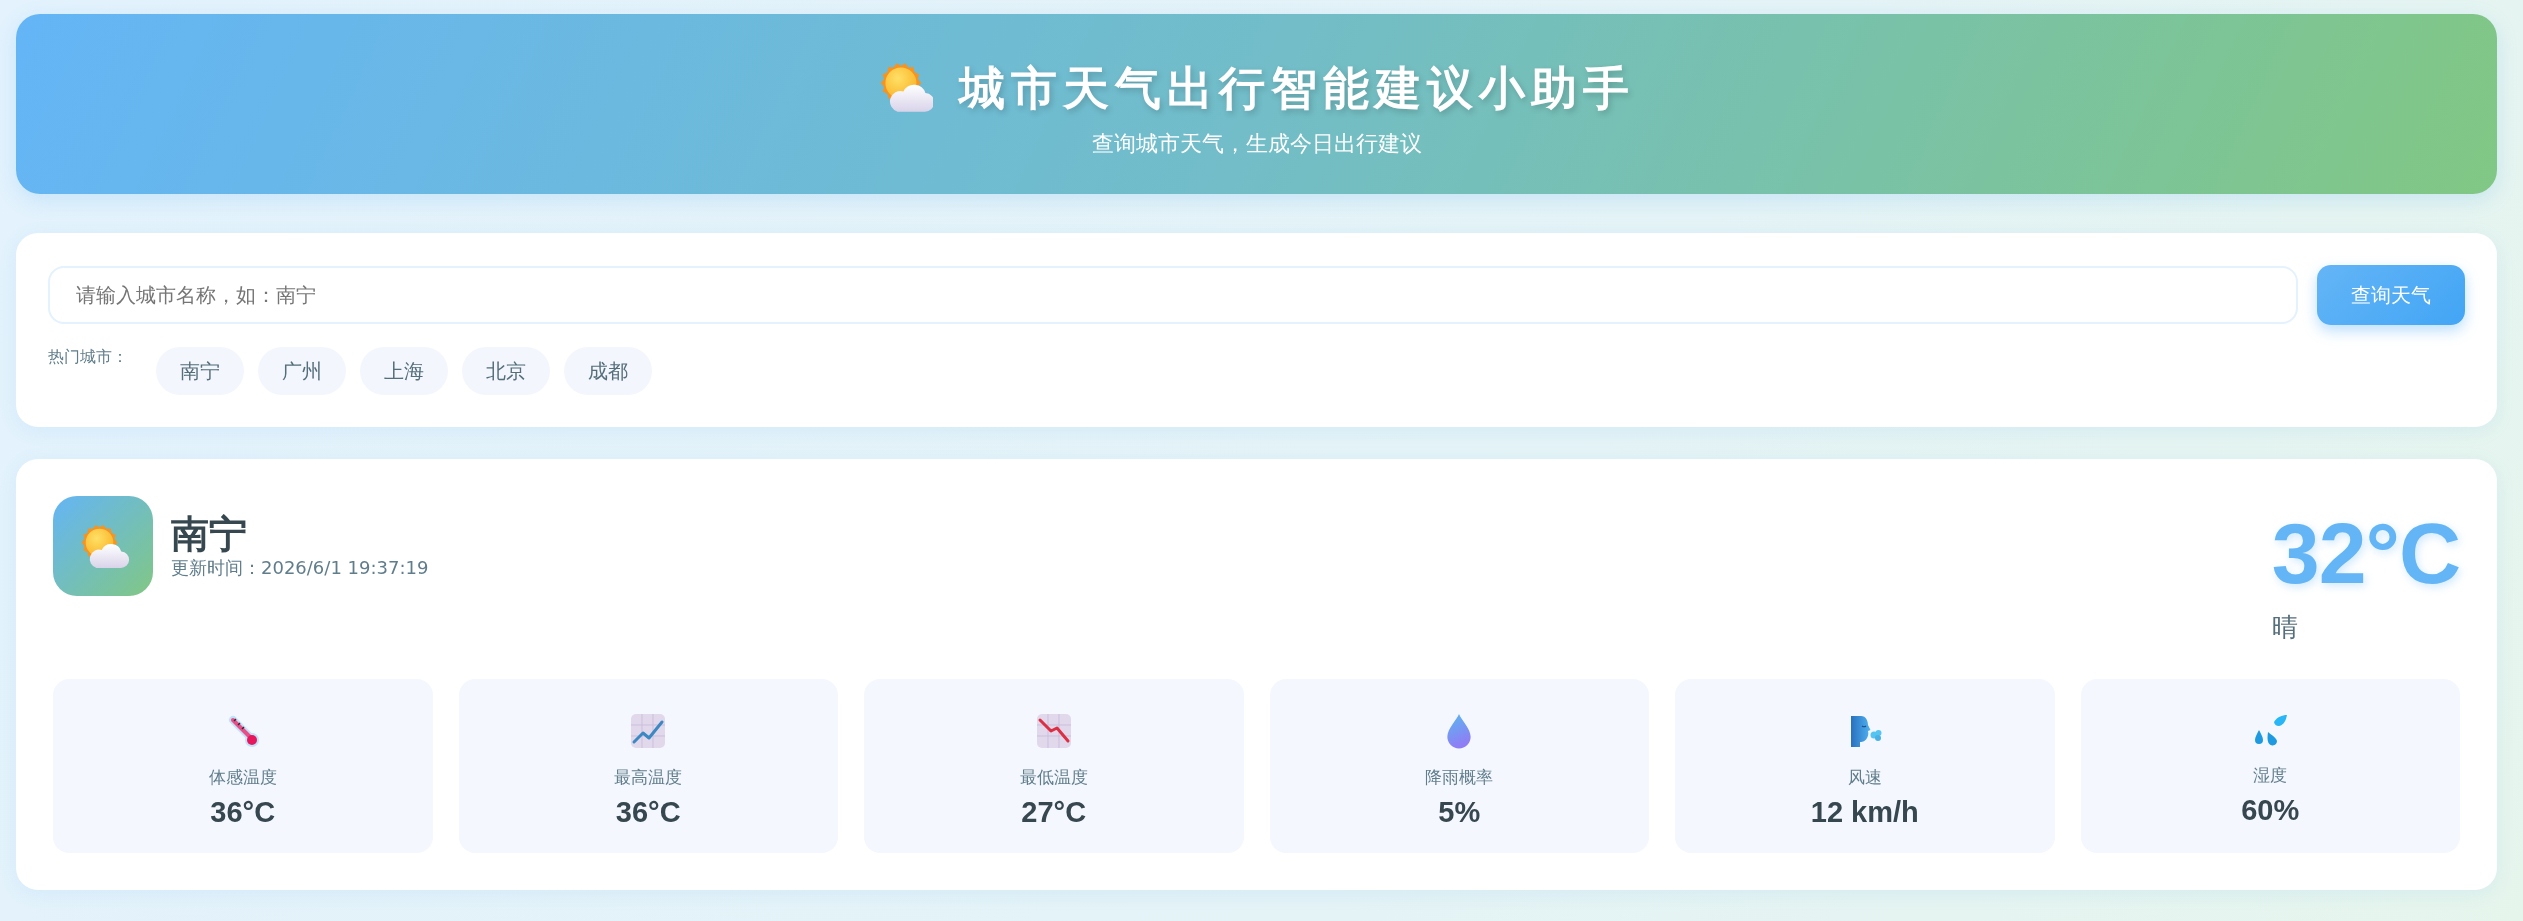 This screenshot has width=2523, height=921. I want to click on stat-value: 12 km/h, so click(1864, 812).